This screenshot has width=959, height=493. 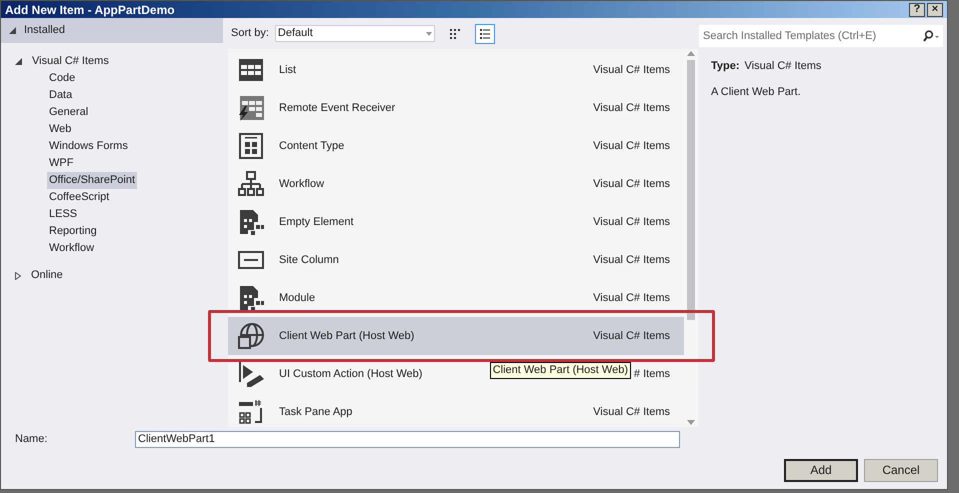 I want to click on template-name: List, so click(x=287, y=70).